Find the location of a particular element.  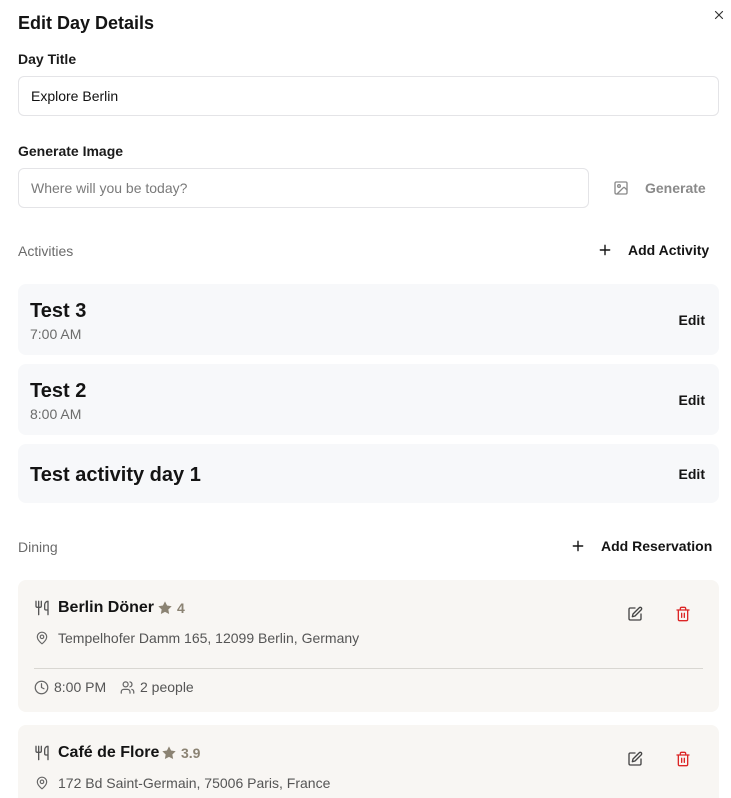

add-activity-button: Add Activity is located at coordinates (653, 250).